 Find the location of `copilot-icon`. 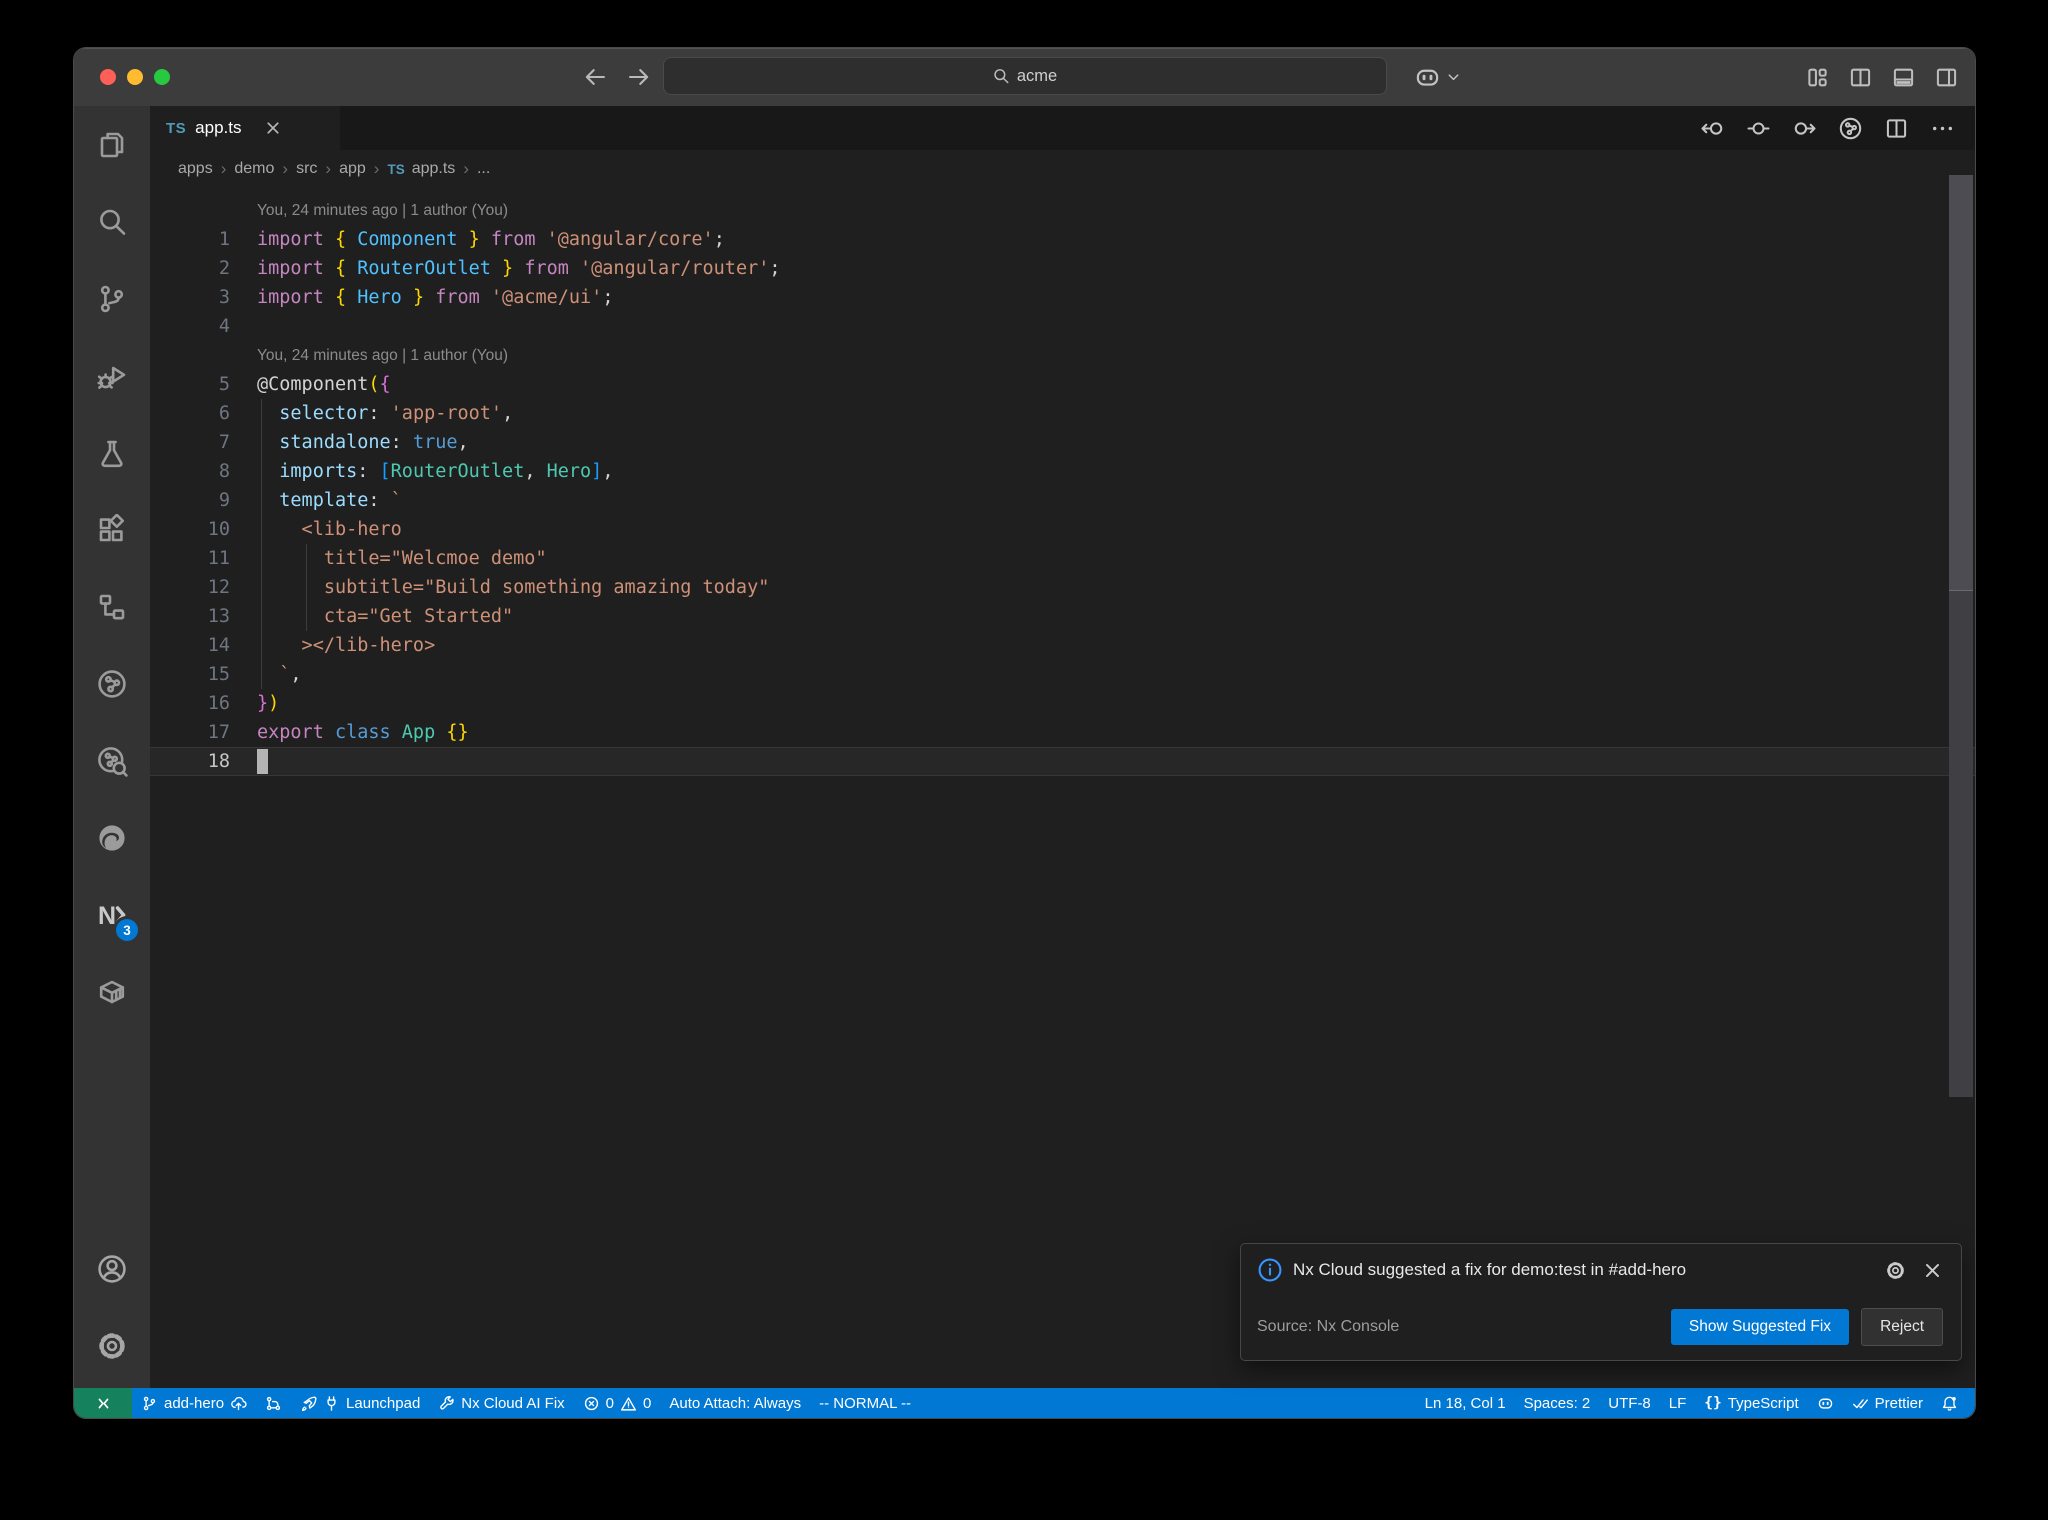

copilot-icon is located at coordinates (1427, 77).